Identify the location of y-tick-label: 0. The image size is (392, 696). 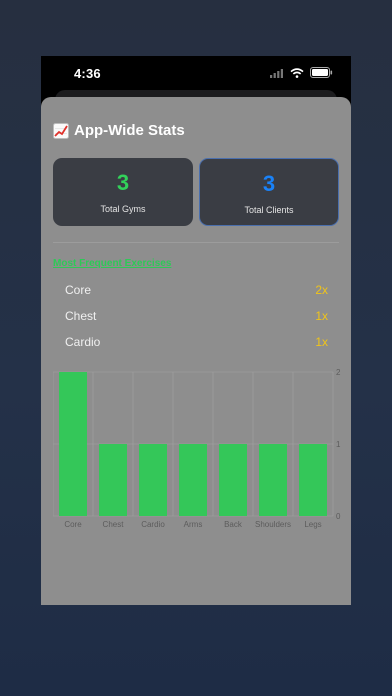
(338, 516).